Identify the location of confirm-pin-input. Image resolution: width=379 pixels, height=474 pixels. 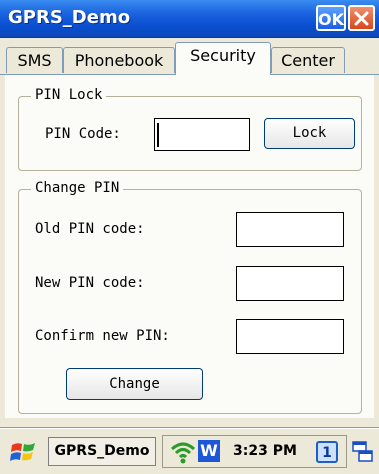
(290, 336).